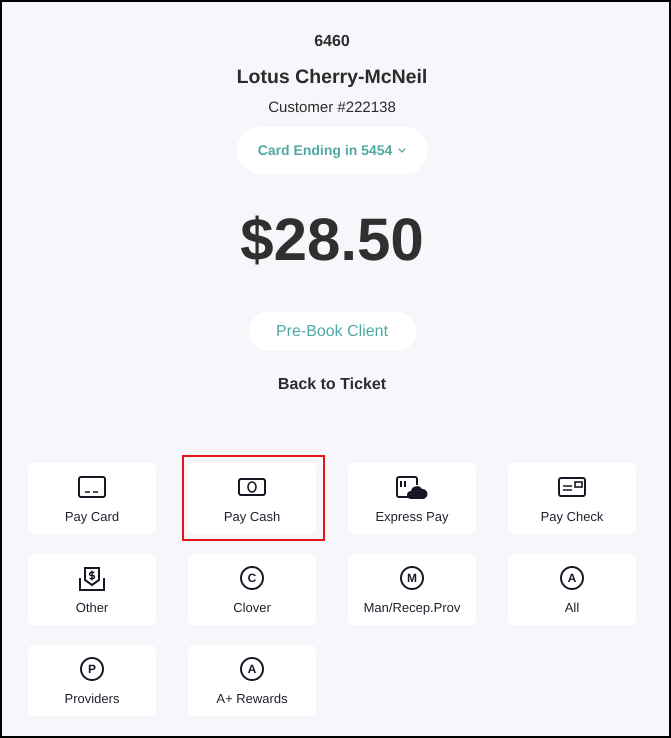 The image size is (671, 738). What do you see at coordinates (92, 669) in the screenshot?
I see `circled-letter-icon: P` at bounding box center [92, 669].